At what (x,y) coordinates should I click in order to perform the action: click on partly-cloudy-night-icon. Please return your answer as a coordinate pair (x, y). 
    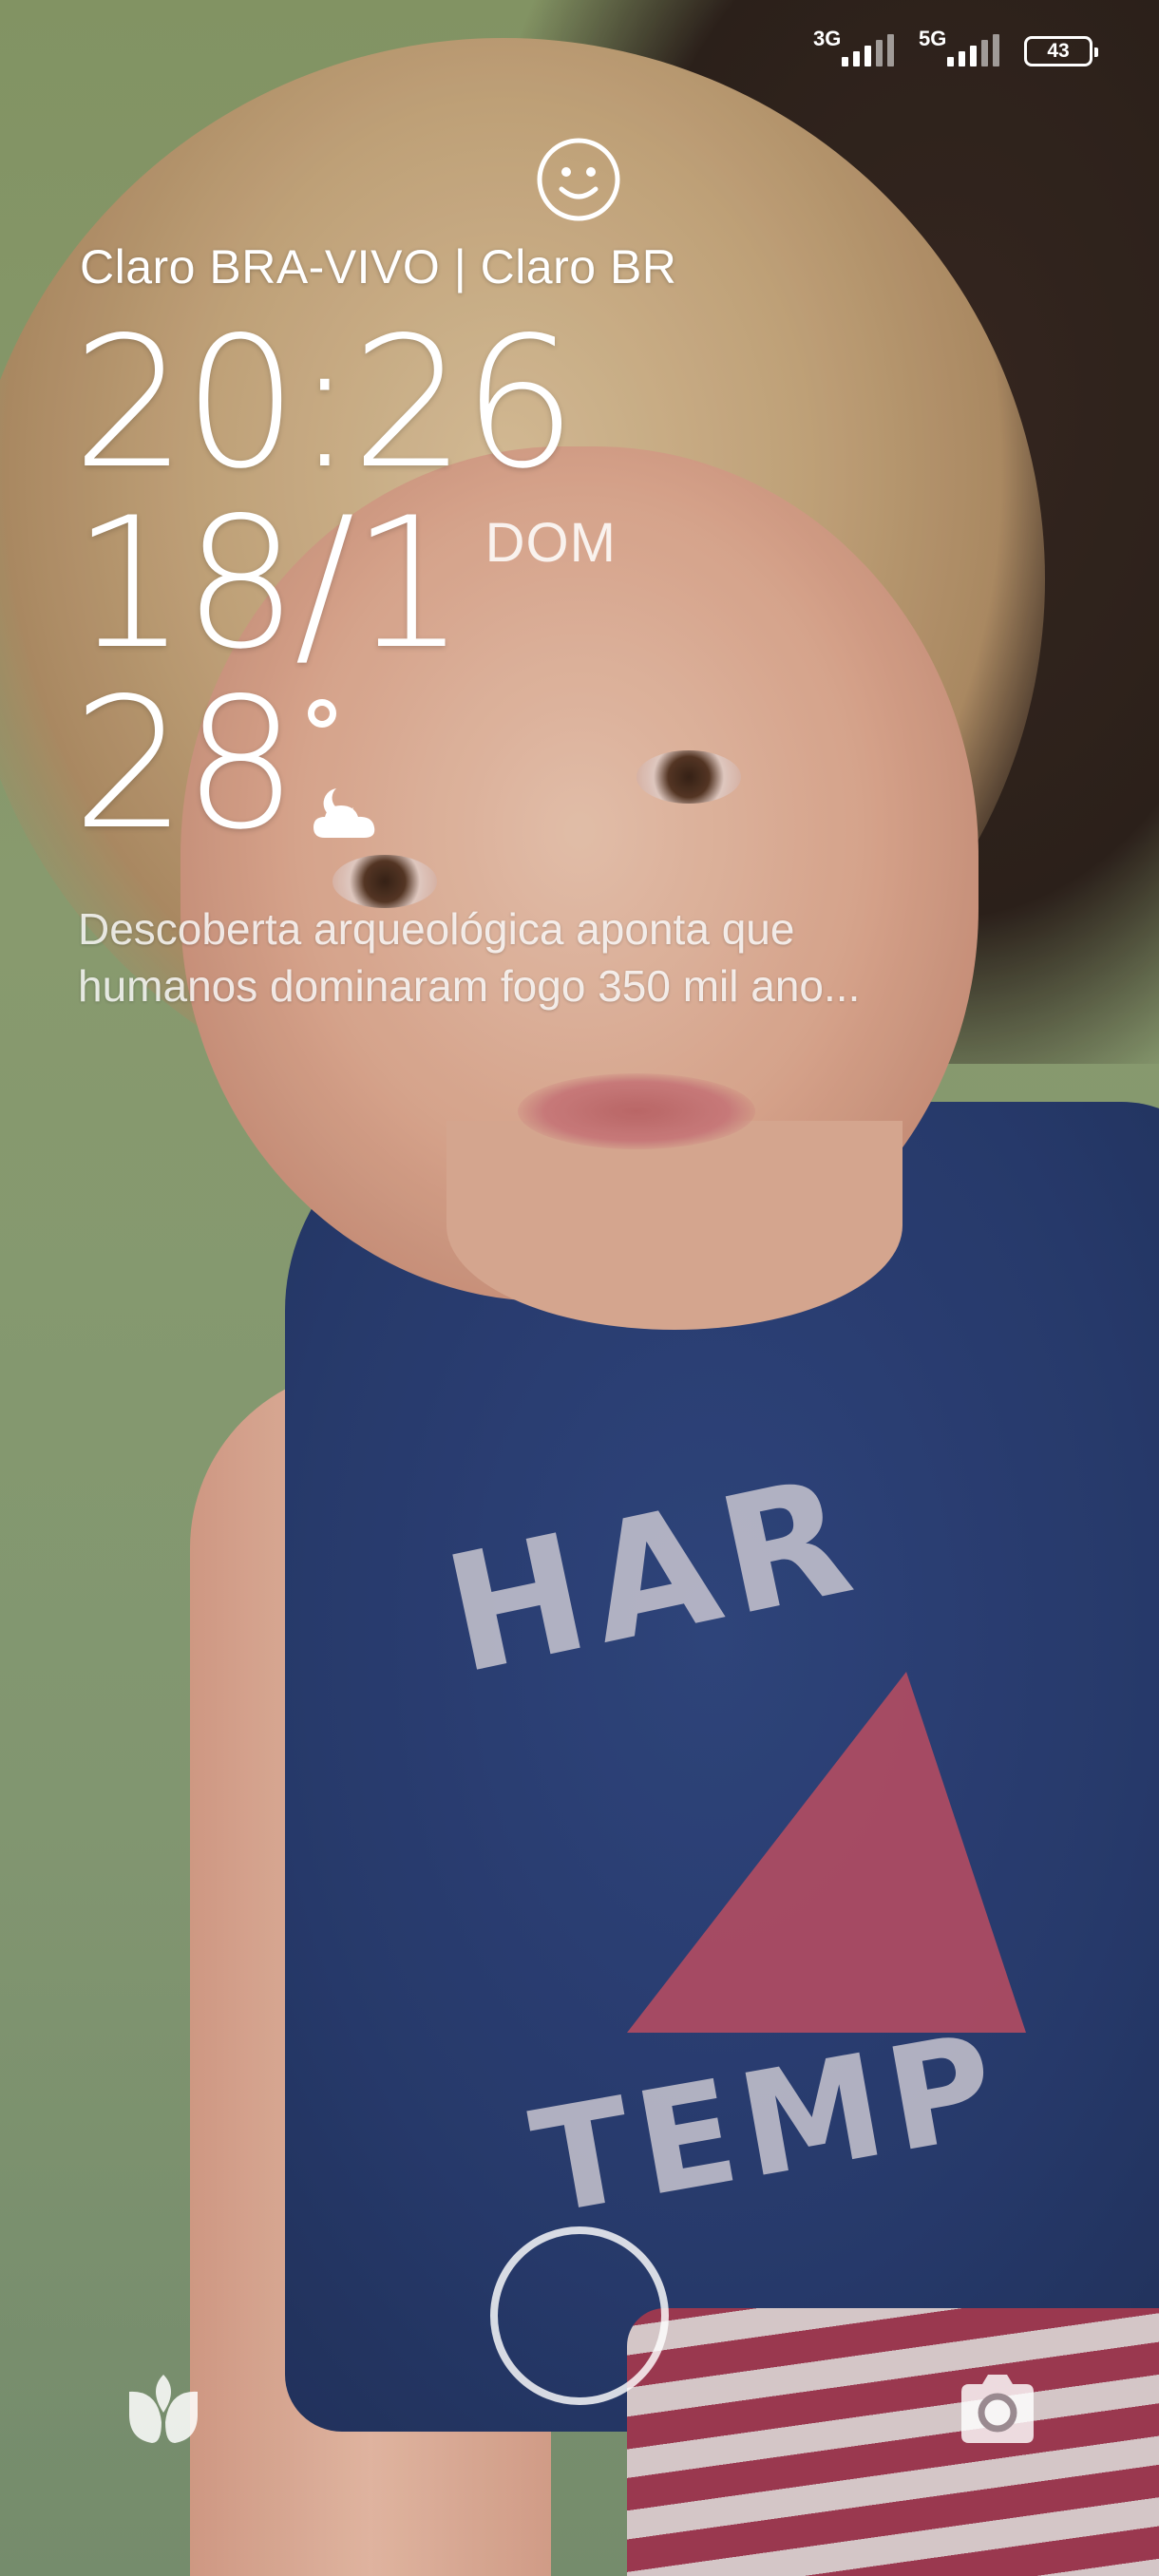
    Looking at the image, I should click on (344, 813).